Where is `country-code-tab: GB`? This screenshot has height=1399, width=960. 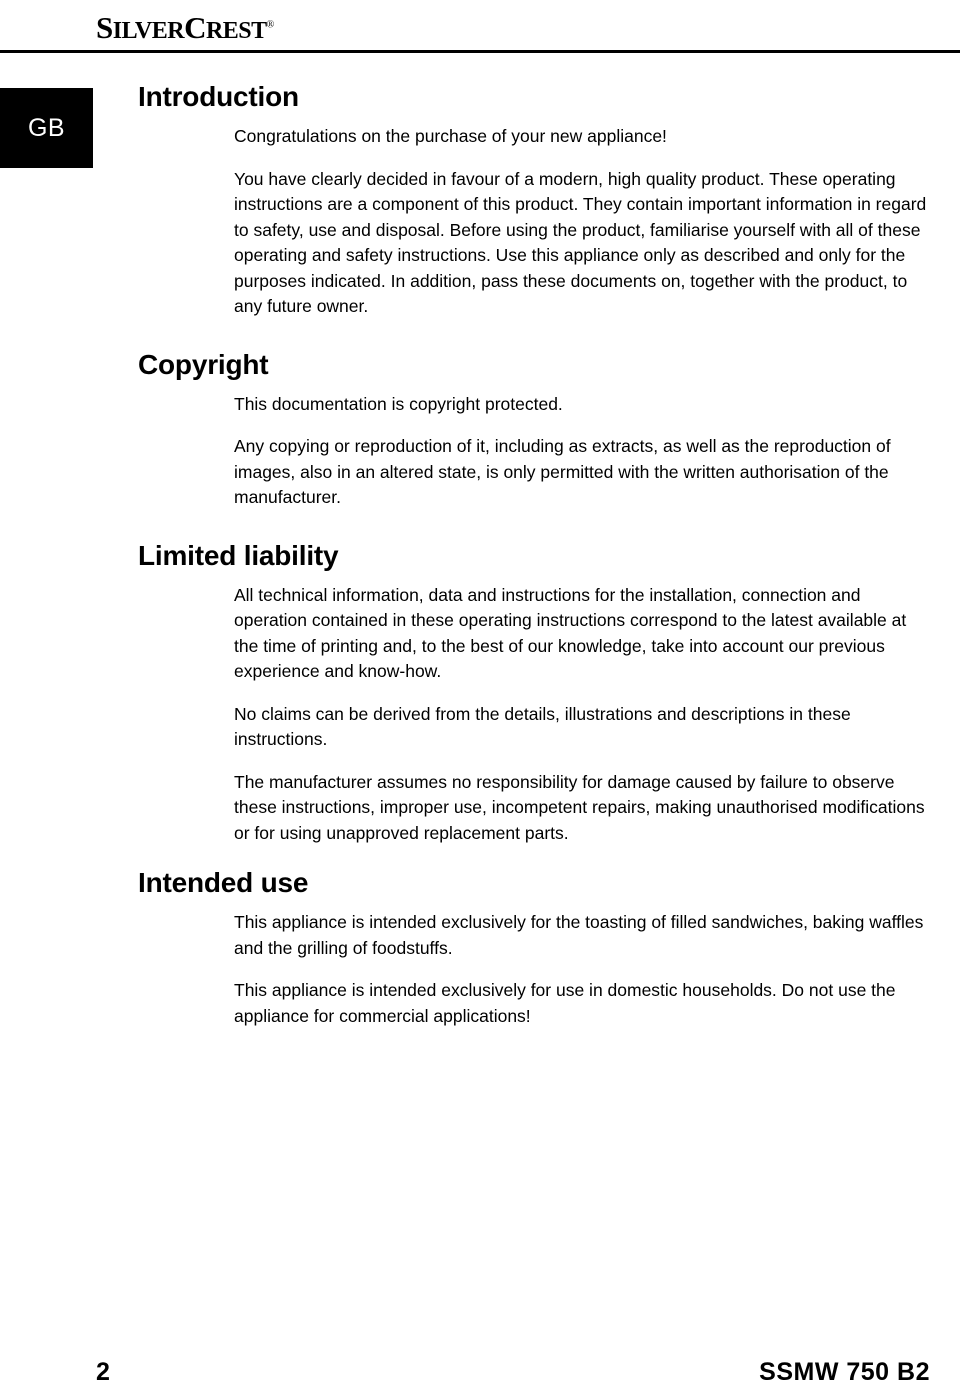
country-code-tab: GB is located at coordinates (46, 128).